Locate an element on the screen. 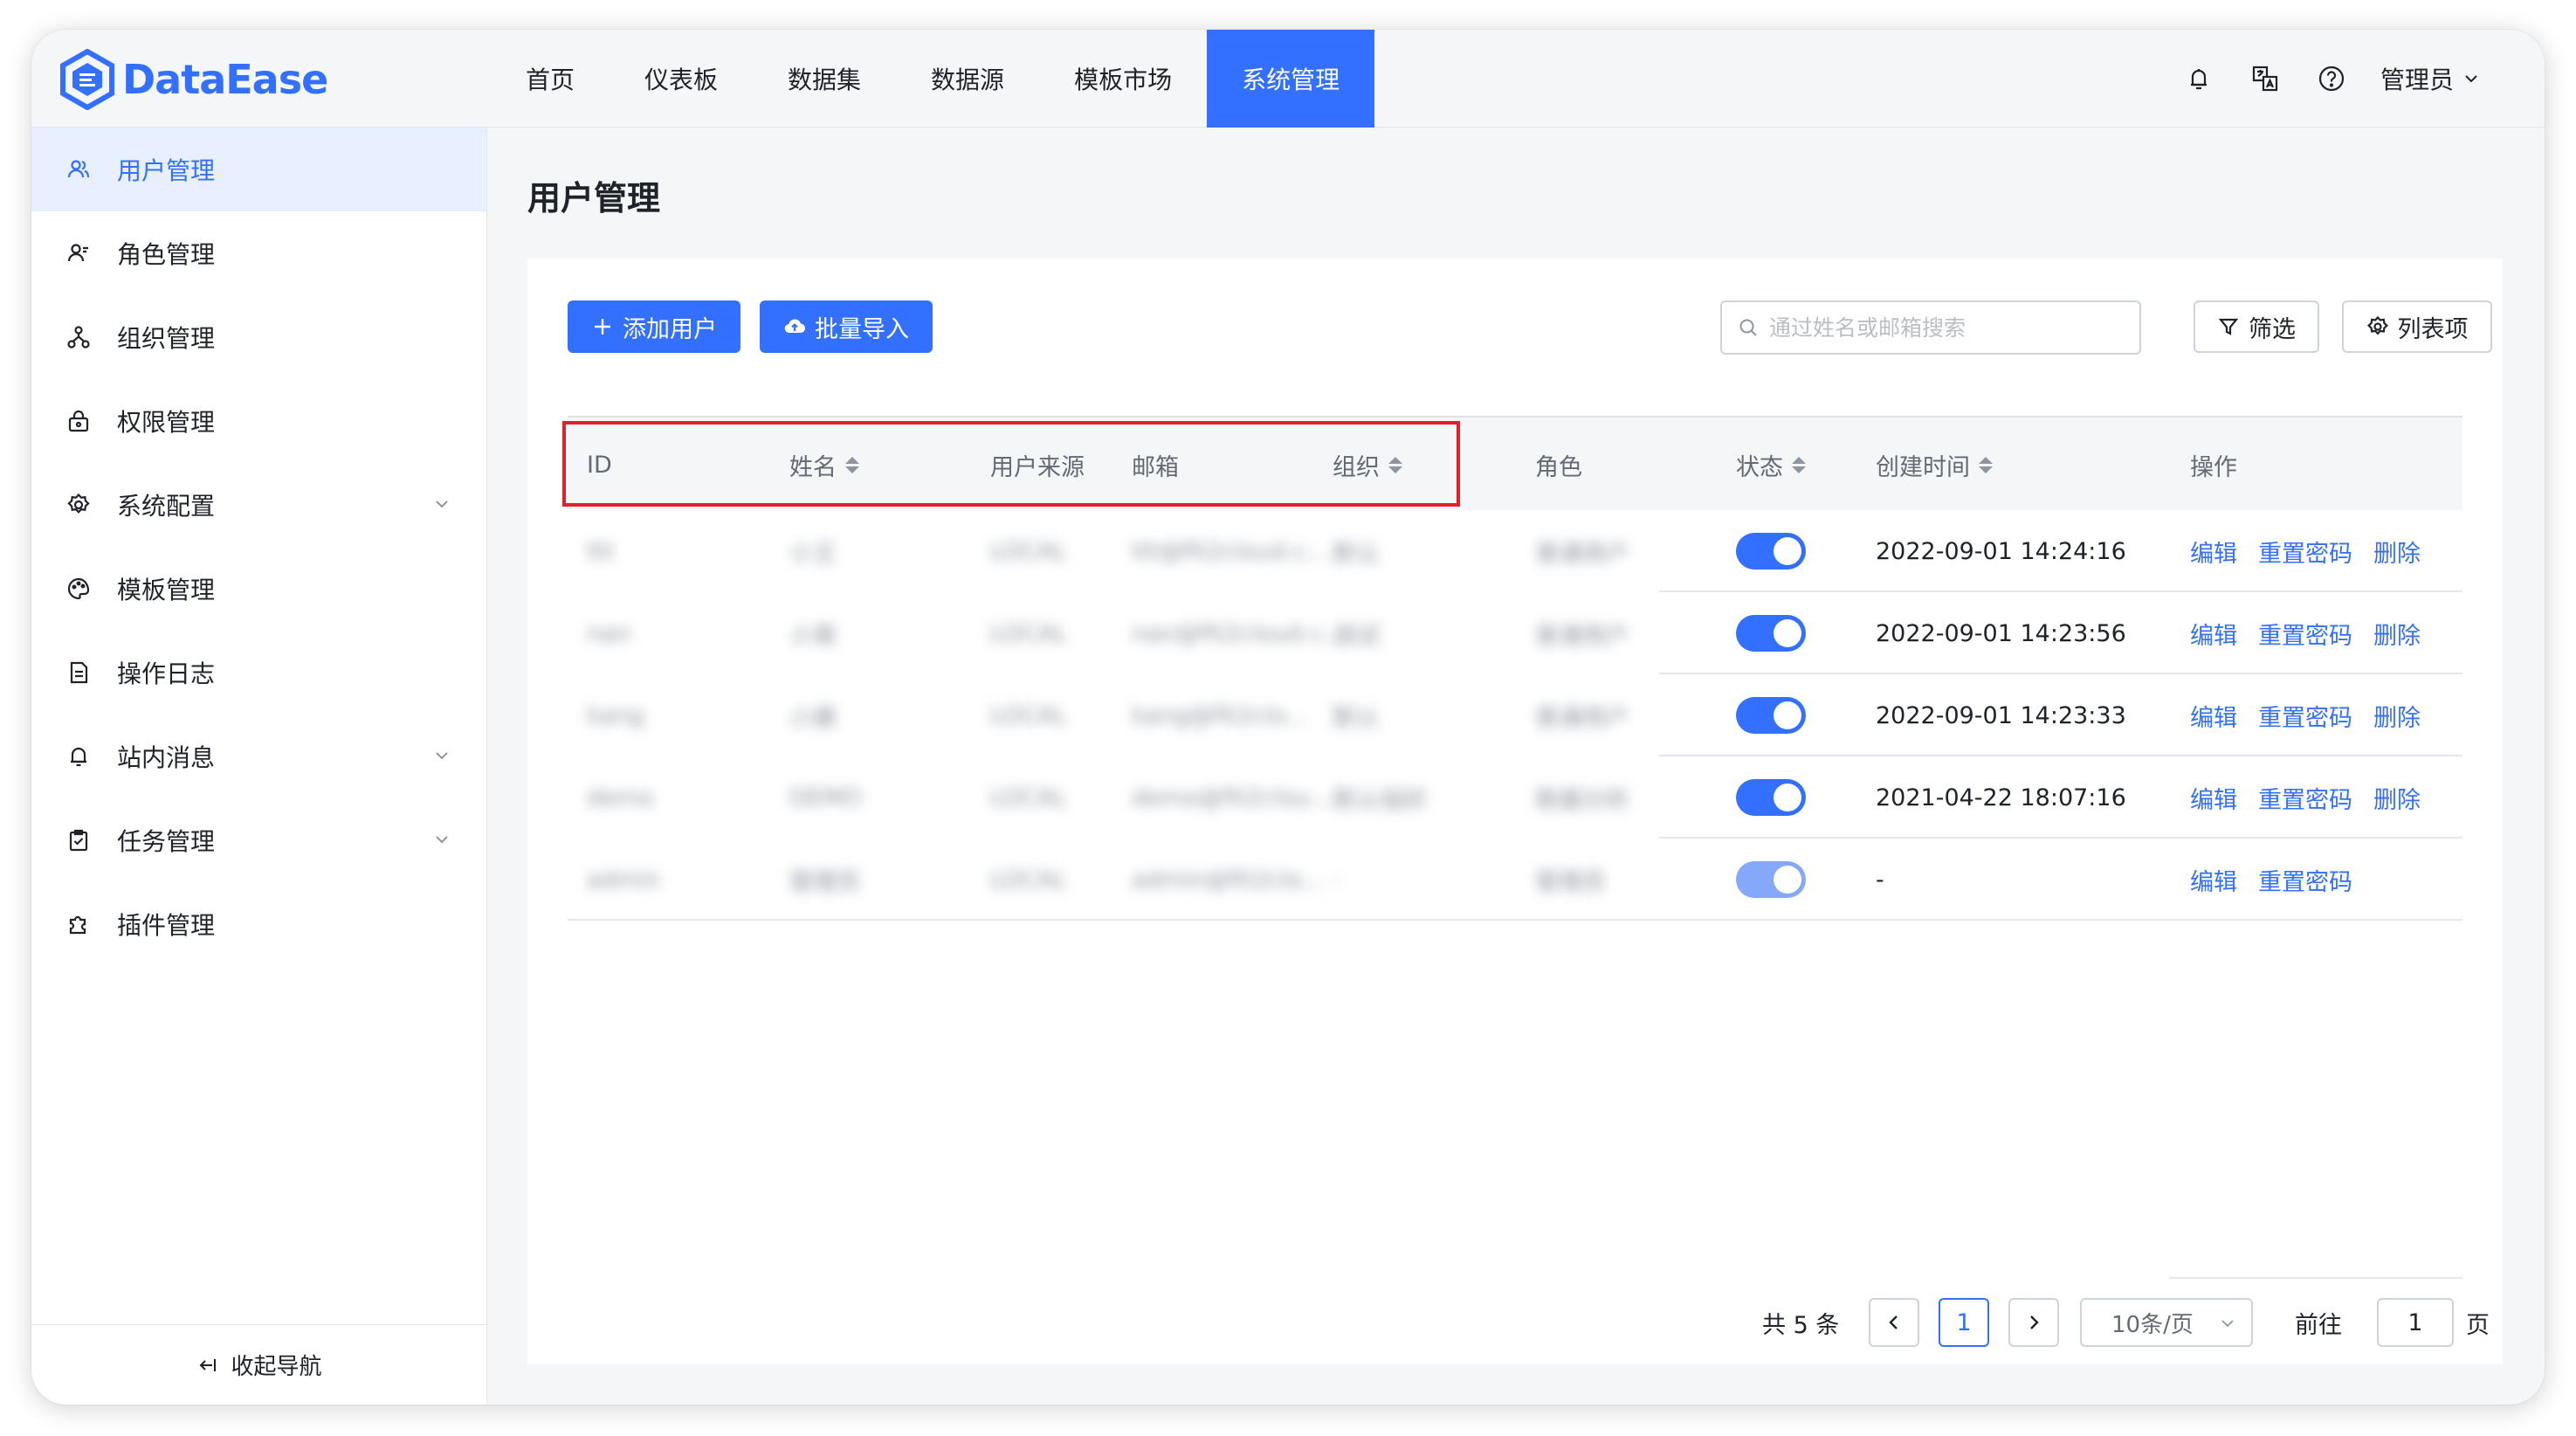 Image resolution: width=2576 pixels, height=1436 pixels. notification-bell-icon is located at coordinates (2198, 78).